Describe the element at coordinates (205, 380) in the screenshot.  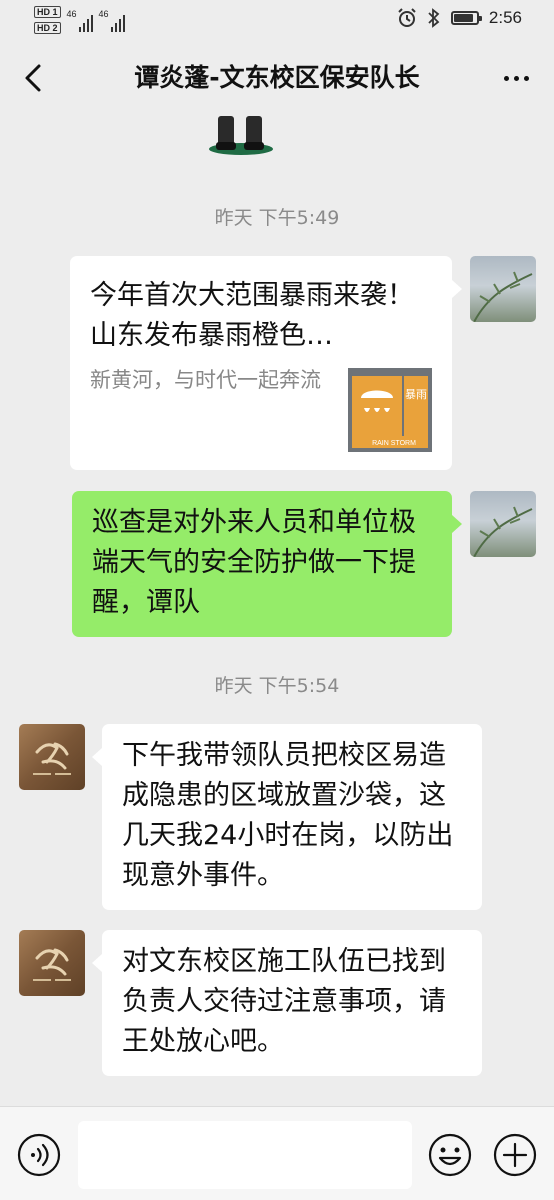
I see `link-card-description: 新黄河，与时代一起奔流` at that location.